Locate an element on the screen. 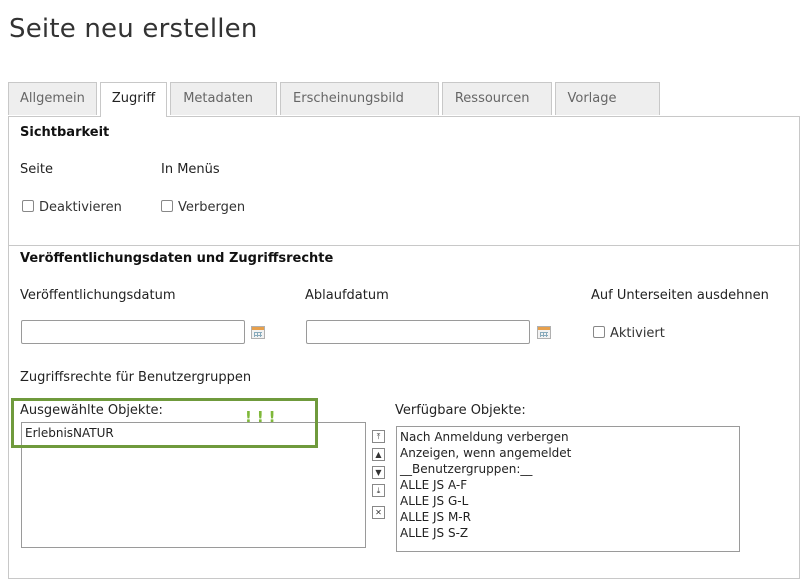  page-title: Seite neu erstellen is located at coordinates (133, 29).